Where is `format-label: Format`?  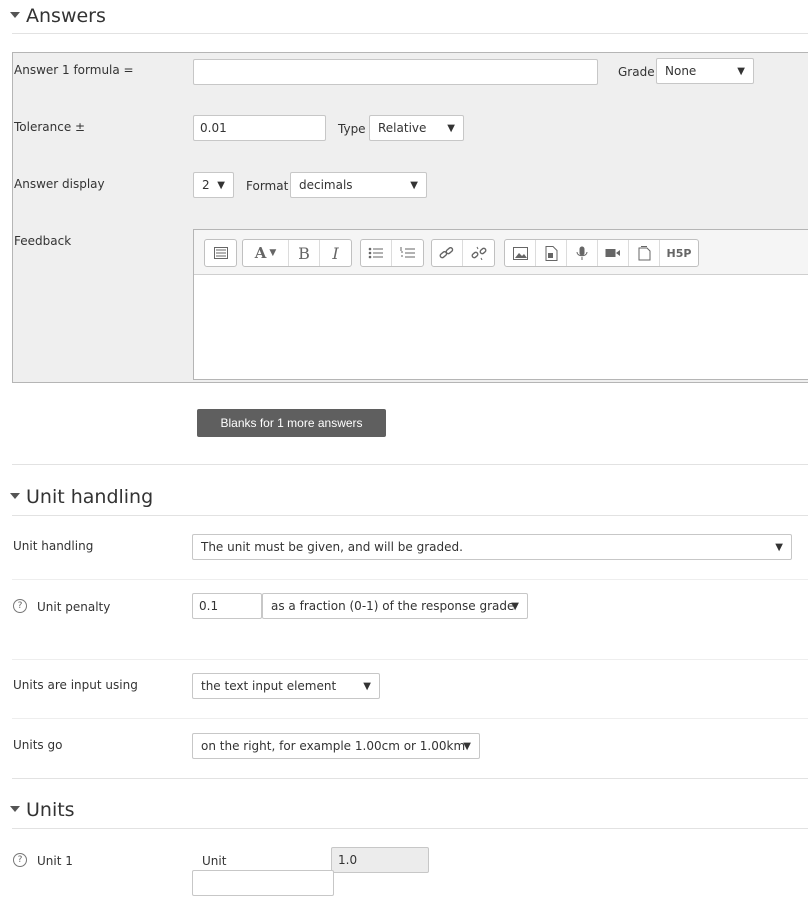
format-label: Format is located at coordinates (267, 186).